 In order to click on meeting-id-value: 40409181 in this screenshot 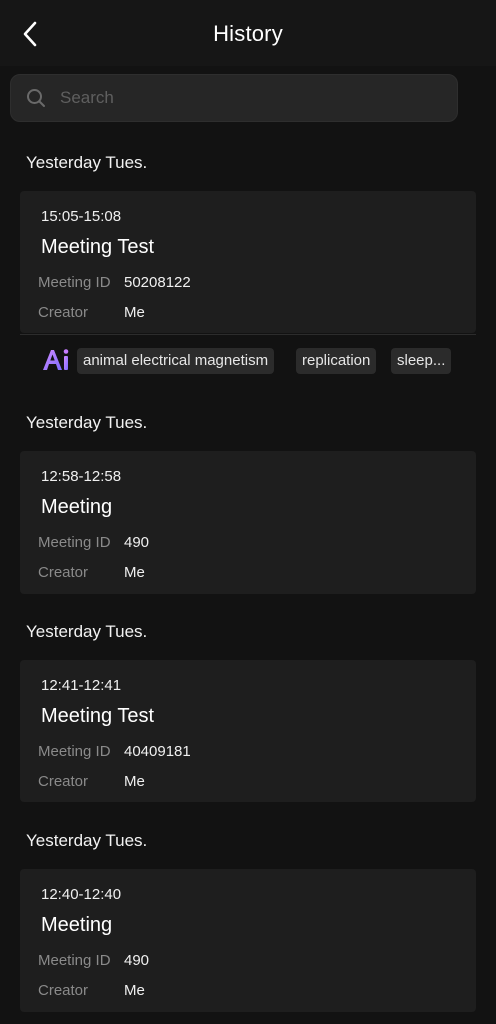, I will do `click(157, 751)`.